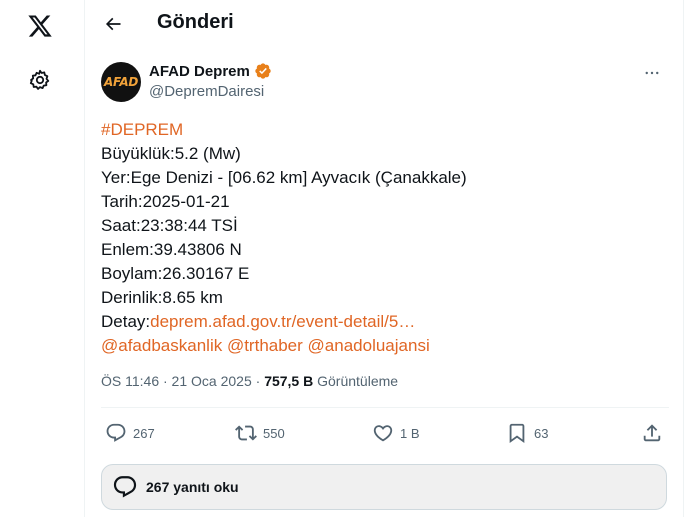 This screenshot has height=517, width=692. Describe the element at coordinates (358, 381) in the screenshot. I see `views-label: Görüntüleme` at that location.